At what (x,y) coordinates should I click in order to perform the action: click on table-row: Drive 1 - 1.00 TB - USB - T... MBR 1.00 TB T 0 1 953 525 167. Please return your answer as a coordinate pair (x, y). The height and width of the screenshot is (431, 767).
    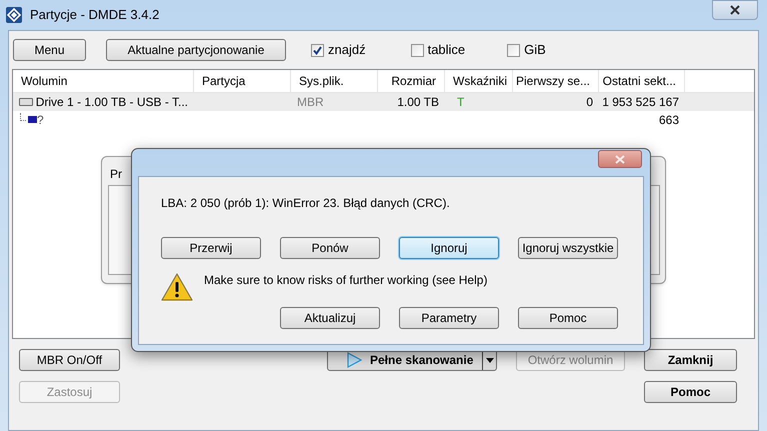
    Looking at the image, I should click on (383, 102).